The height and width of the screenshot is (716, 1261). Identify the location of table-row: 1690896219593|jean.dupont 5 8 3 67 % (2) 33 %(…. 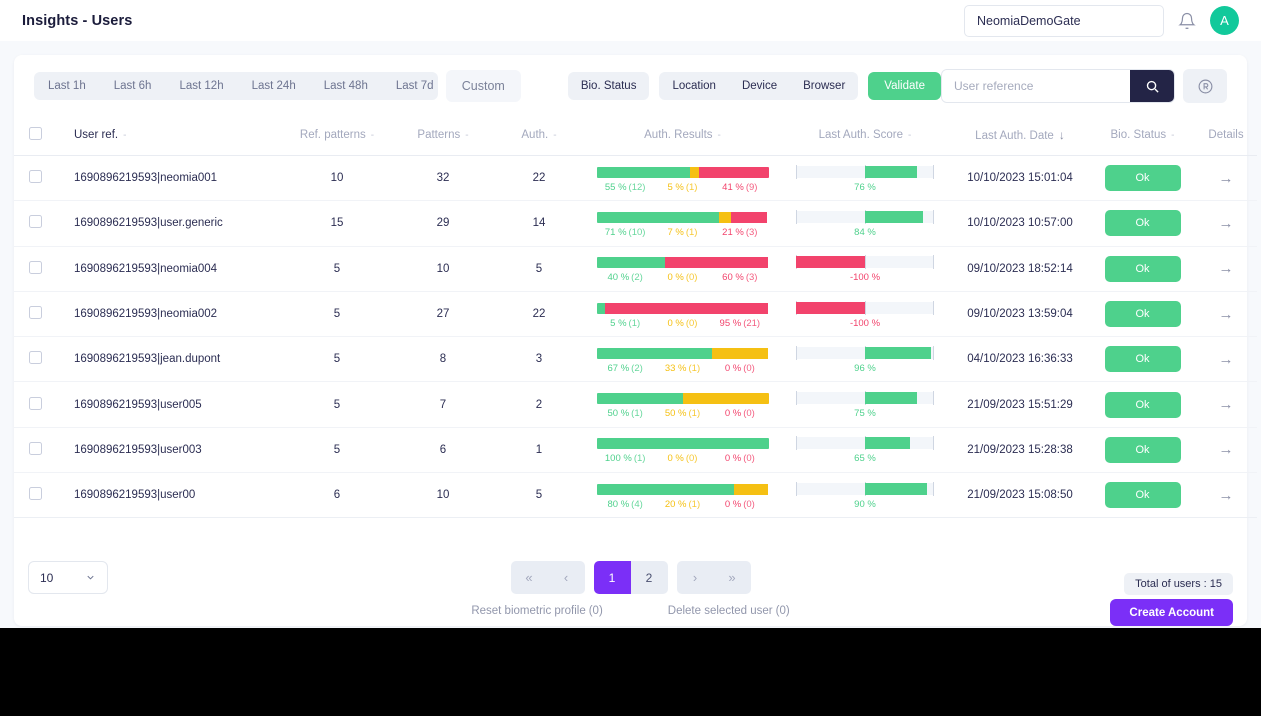
(635, 359).